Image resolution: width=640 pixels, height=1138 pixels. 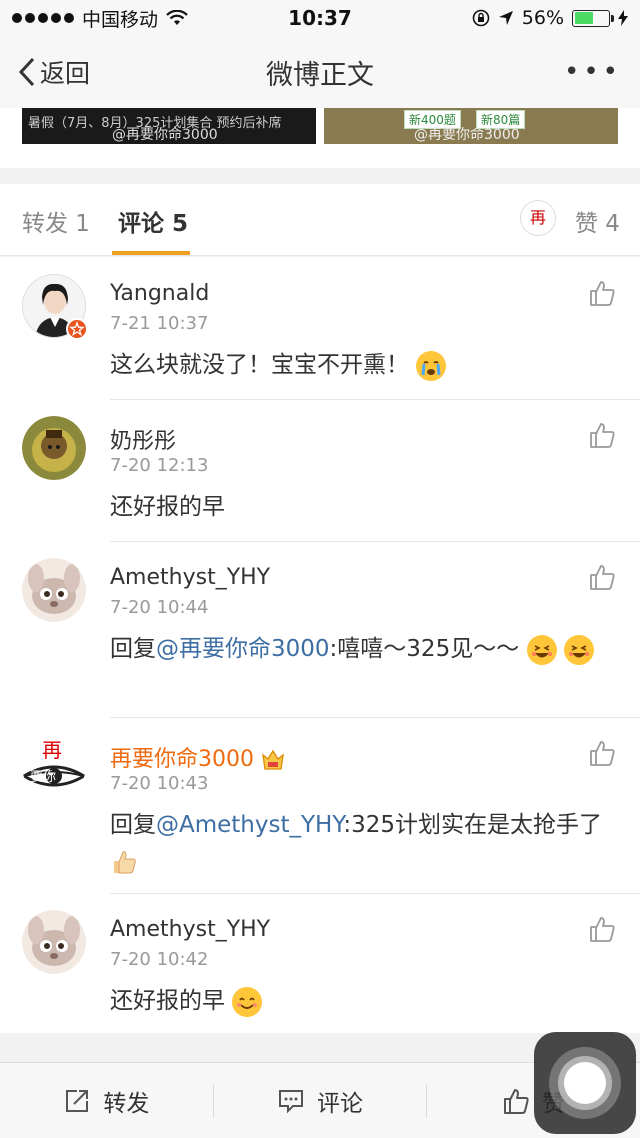 I want to click on liker-avatar: 再, so click(x=538, y=218).